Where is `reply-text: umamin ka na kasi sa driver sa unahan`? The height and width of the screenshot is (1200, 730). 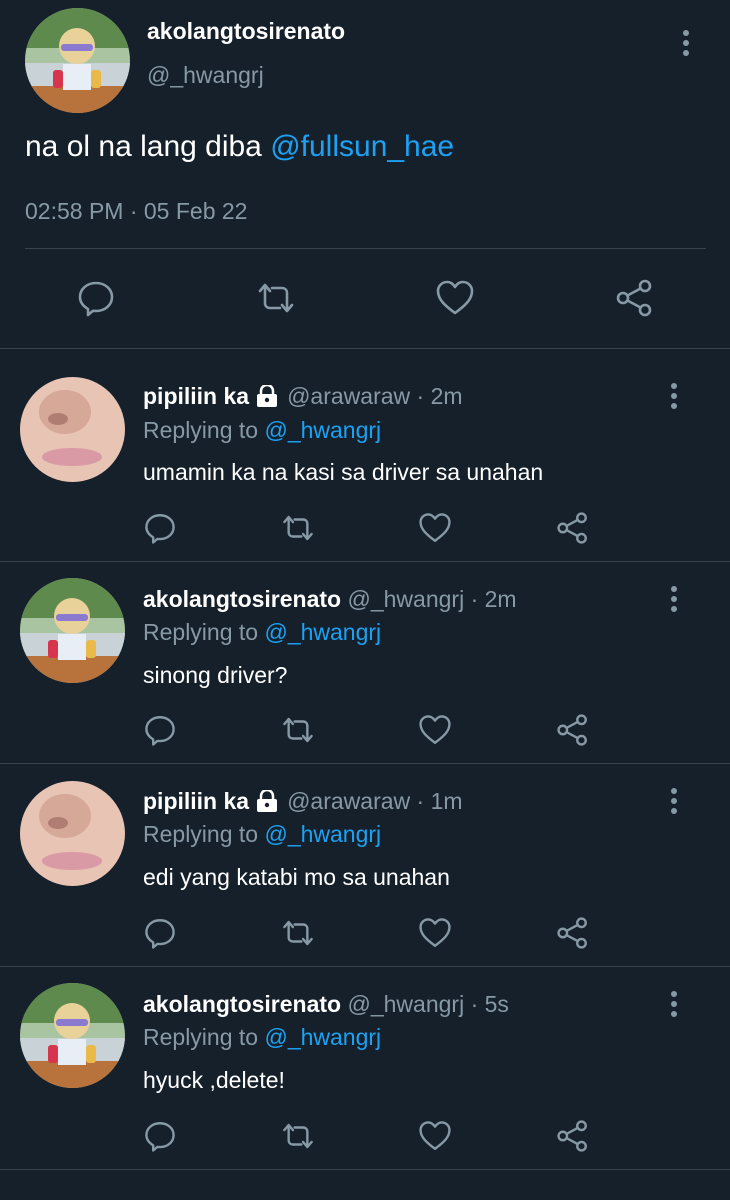 reply-text: umamin ka na kasi sa driver sa unahan is located at coordinates (343, 472).